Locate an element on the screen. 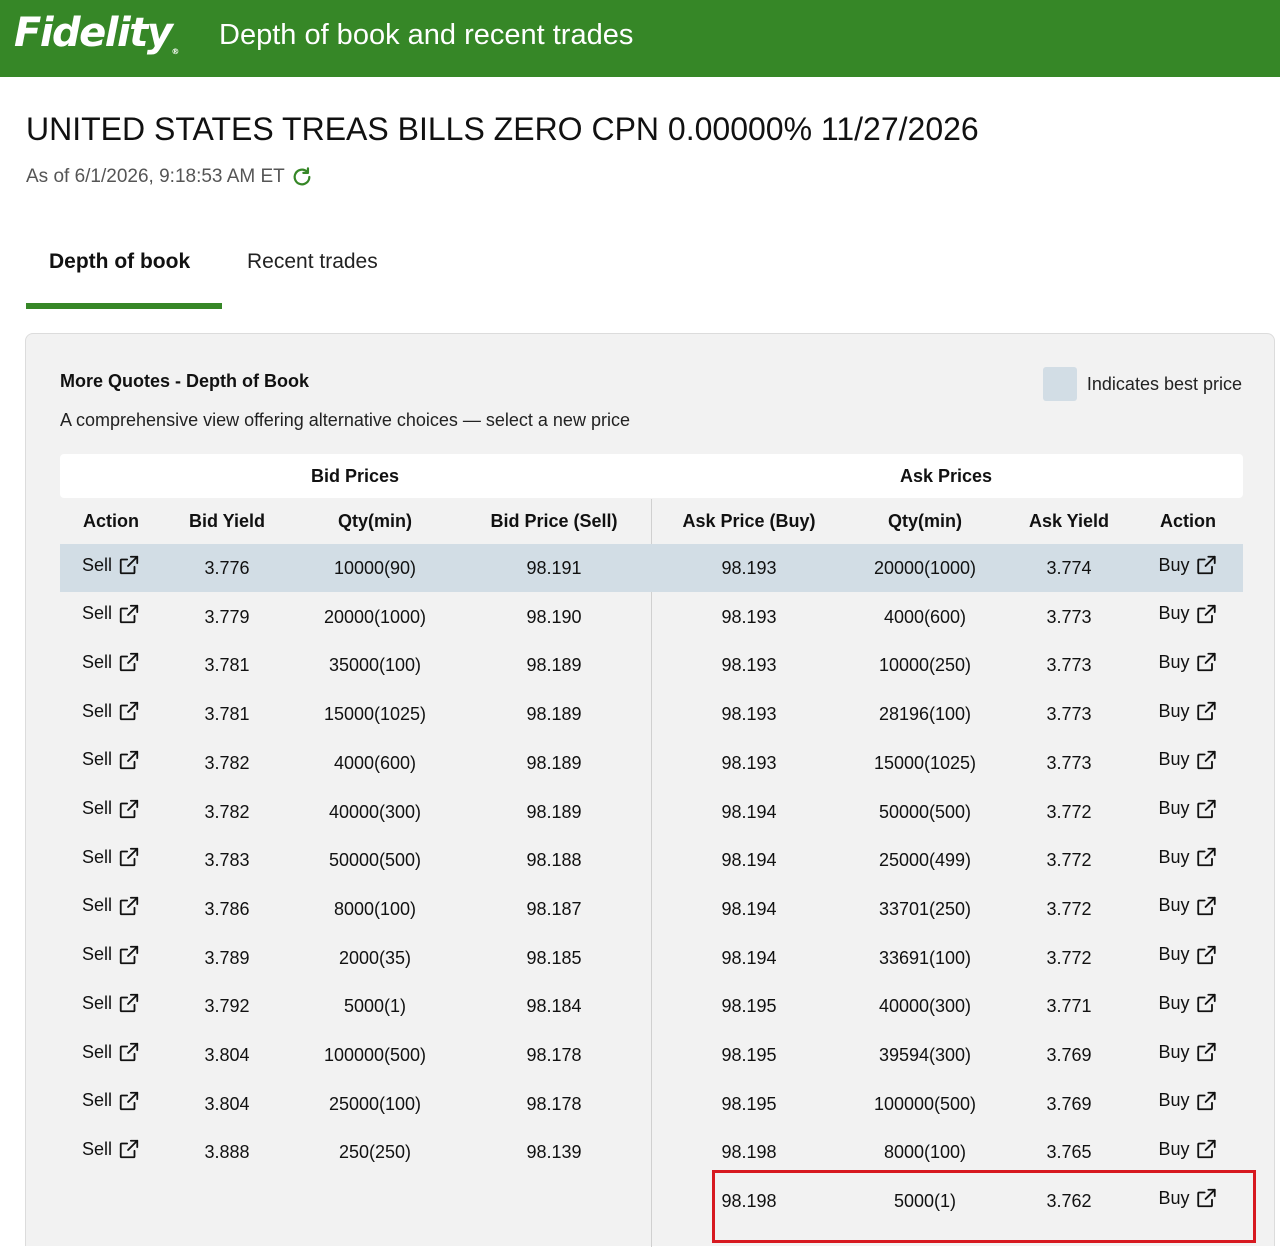 This screenshot has width=1280, height=1247. bid-price-cell: 98.139 is located at coordinates (553, 1152).